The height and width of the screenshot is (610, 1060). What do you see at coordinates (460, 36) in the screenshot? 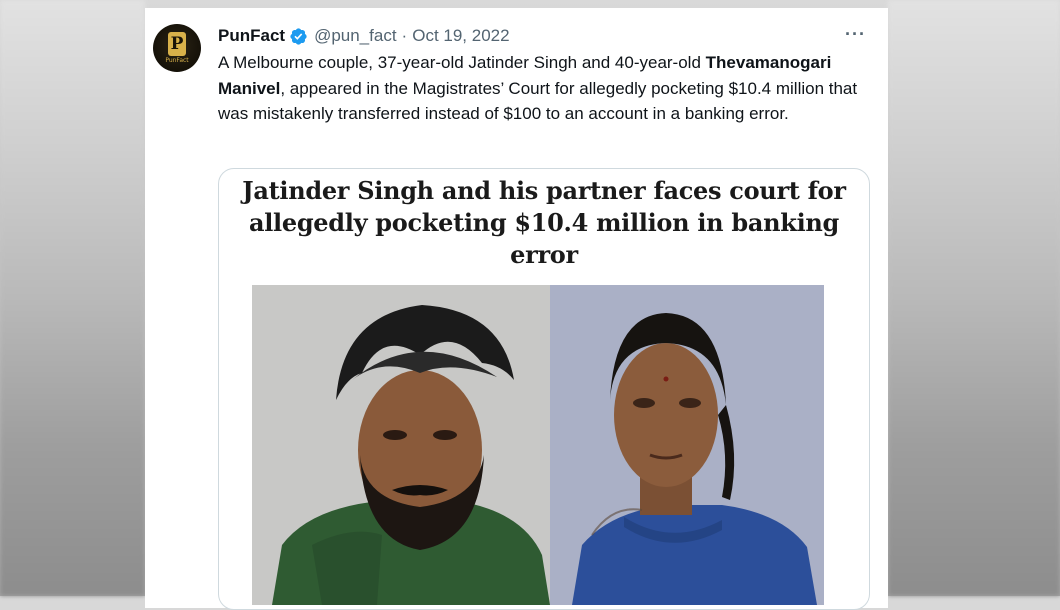
I see `tweet-date: Oct 19, 2022` at bounding box center [460, 36].